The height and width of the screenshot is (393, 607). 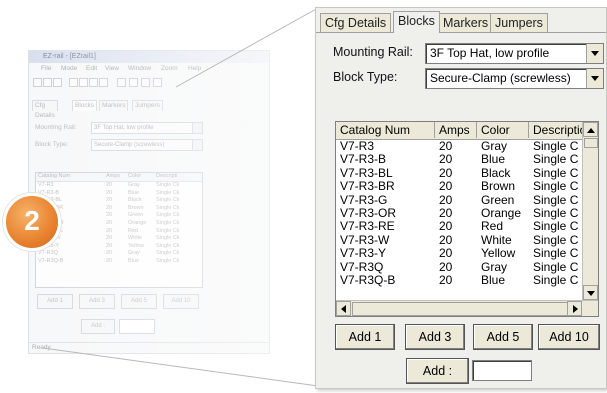 What do you see at coordinates (519, 22) in the screenshot?
I see `tab-jumpers: Jumpers` at bounding box center [519, 22].